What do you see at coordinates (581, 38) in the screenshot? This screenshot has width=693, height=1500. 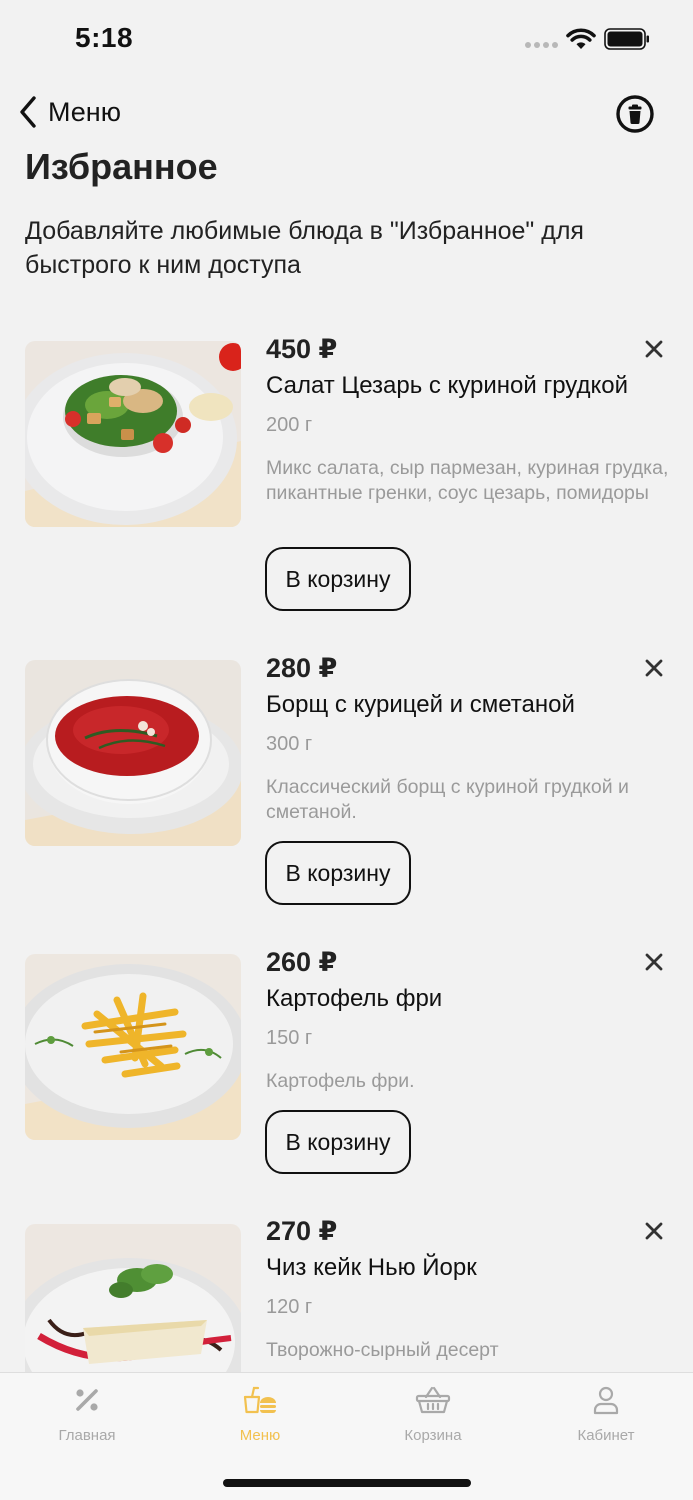 I see `wifi-icon` at bounding box center [581, 38].